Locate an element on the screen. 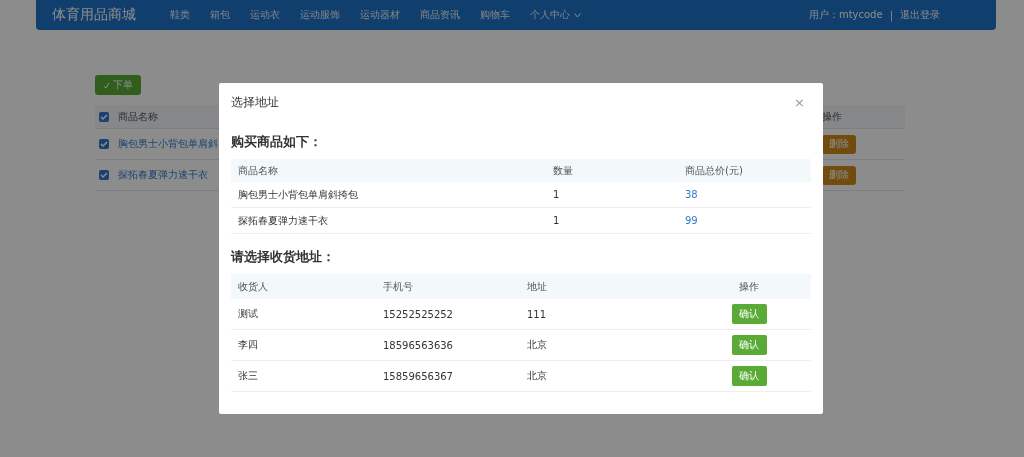 The image size is (1024, 457). column-header: 商品总价(元) is located at coordinates (714, 170).